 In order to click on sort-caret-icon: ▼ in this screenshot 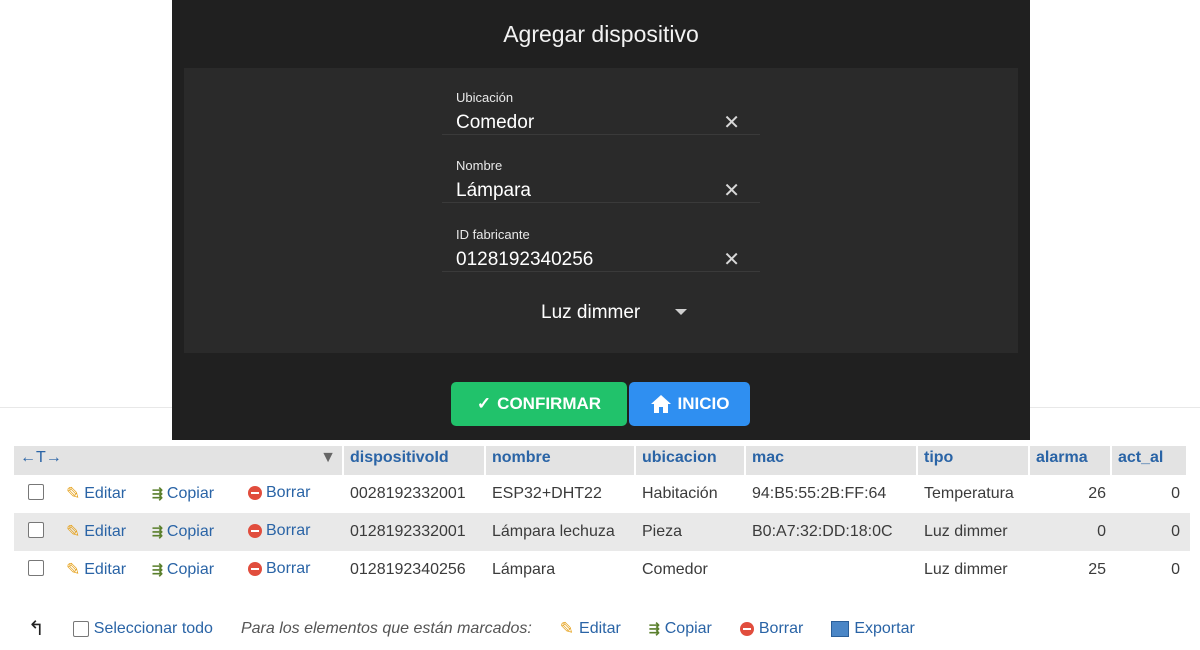, I will do `click(328, 460)`.